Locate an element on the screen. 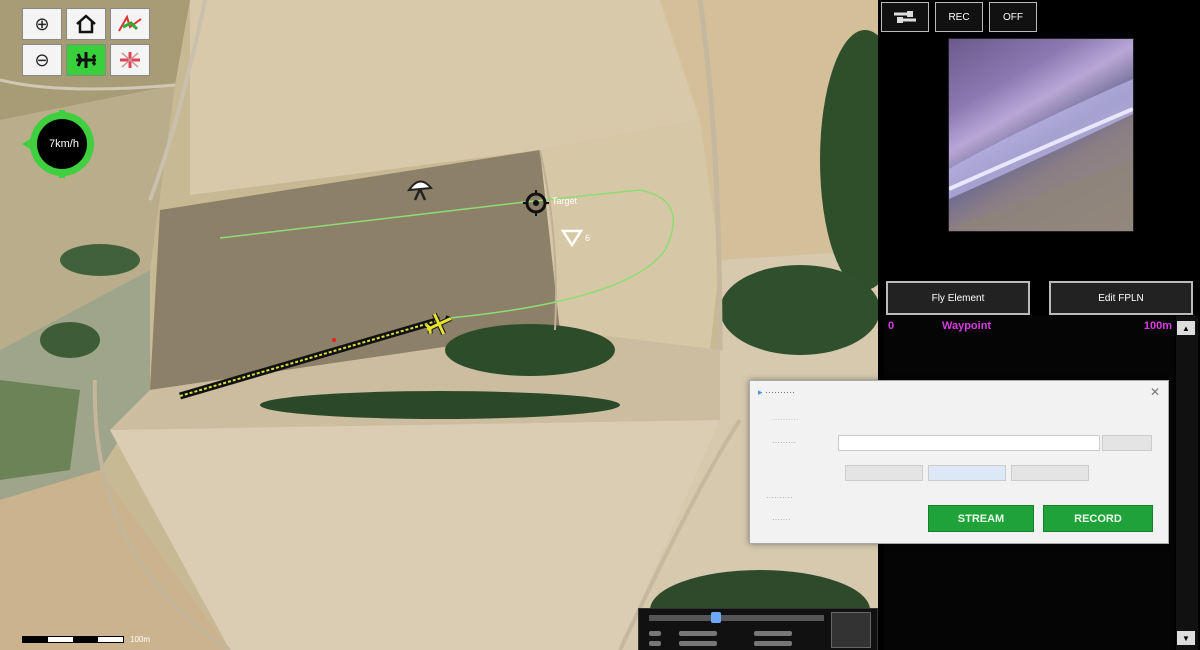  scroll-up-icon: ▲ is located at coordinates (1186, 328).